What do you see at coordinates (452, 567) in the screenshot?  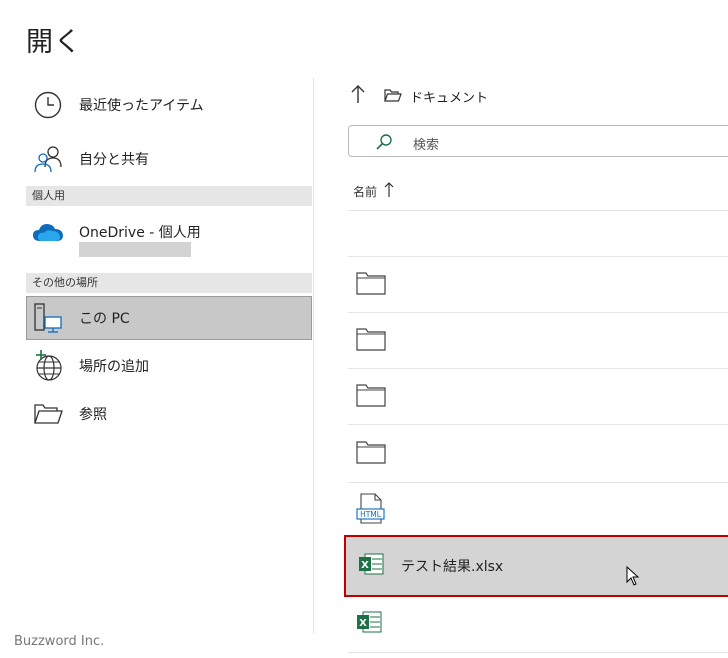 I see `file-name: テスト結果.xlsx` at bounding box center [452, 567].